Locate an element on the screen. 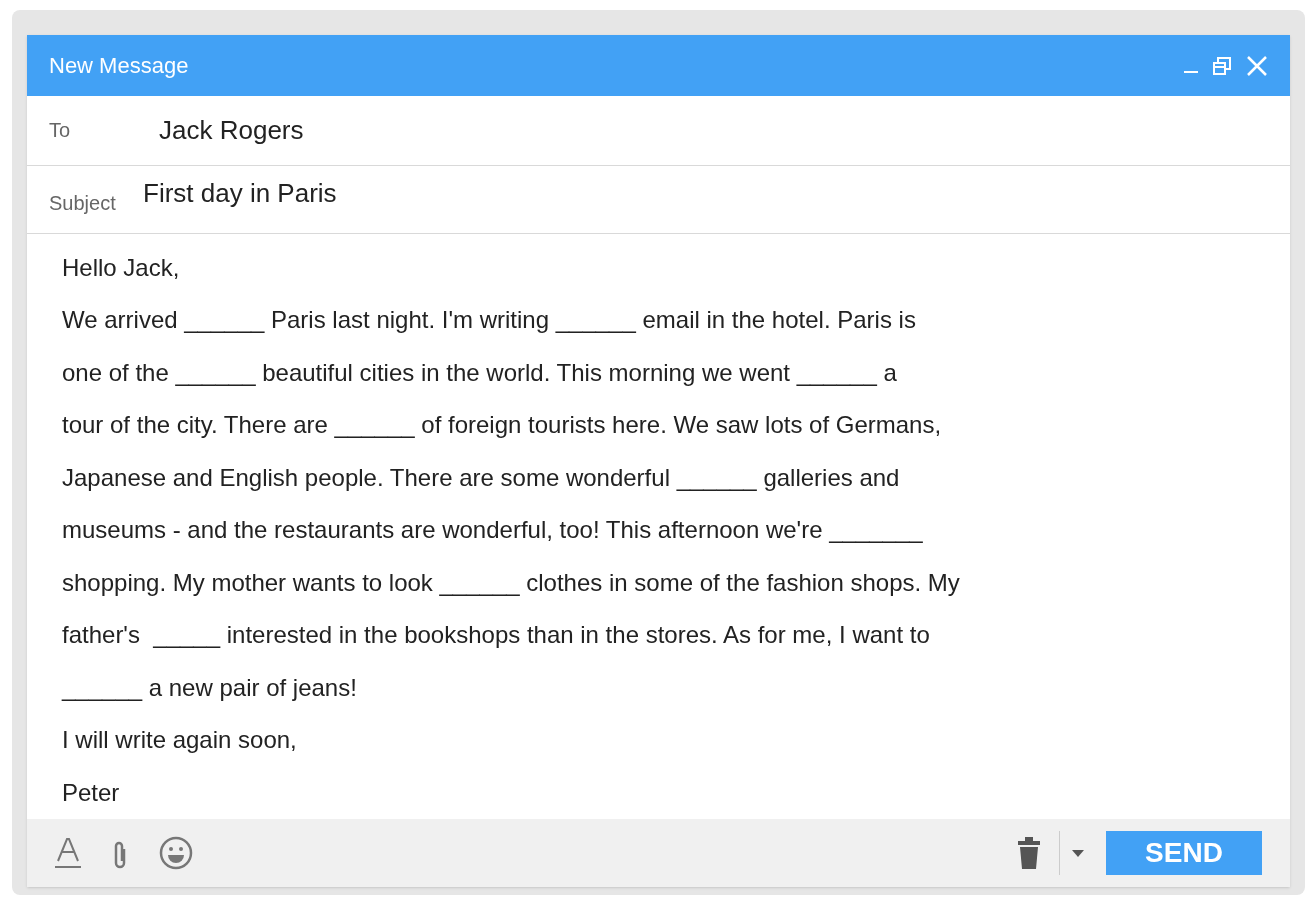 The width and height of the screenshot is (1314, 902). body-text-line: Hello Jack, is located at coordinates (121, 267).